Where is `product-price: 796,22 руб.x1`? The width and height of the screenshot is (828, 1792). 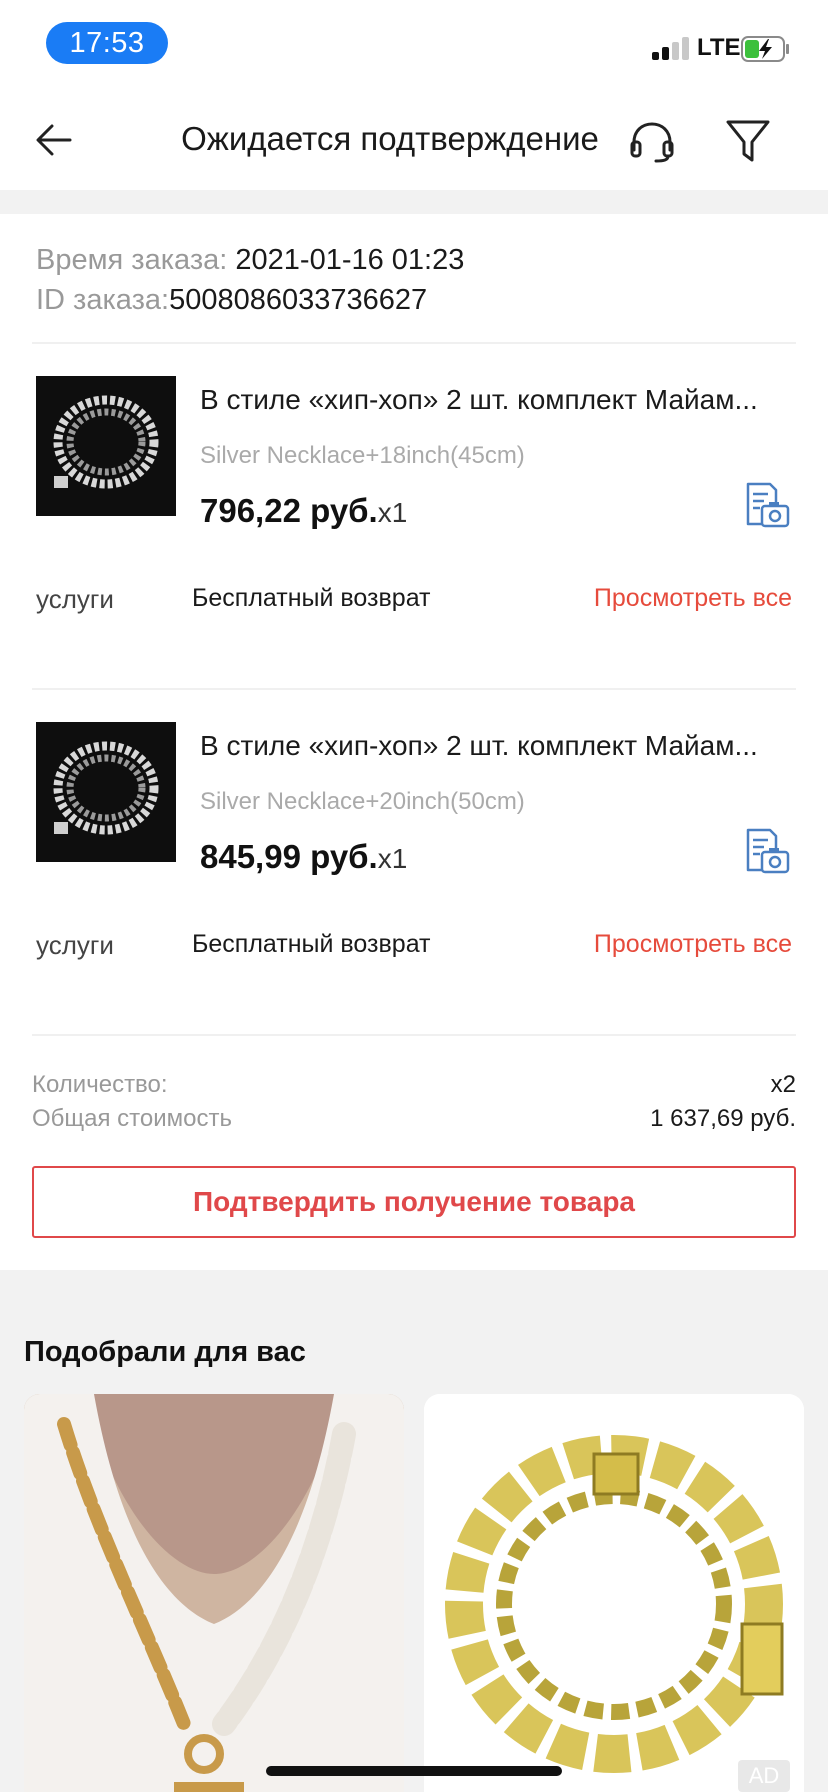 product-price: 796,22 руб.x1 is located at coordinates (303, 511).